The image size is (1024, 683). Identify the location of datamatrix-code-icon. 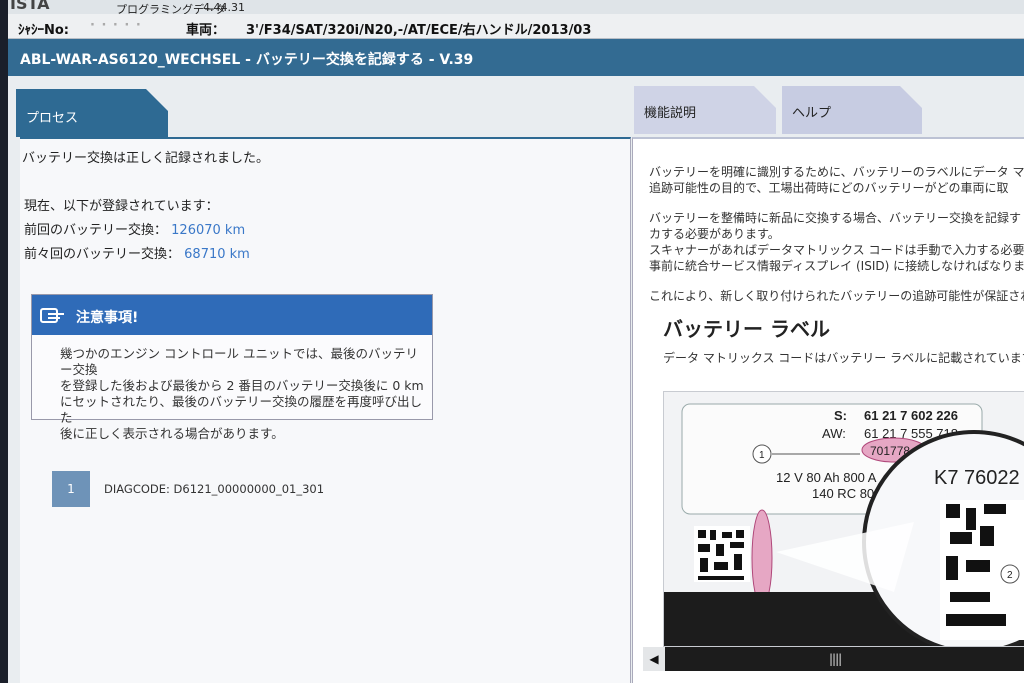
(722, 554).